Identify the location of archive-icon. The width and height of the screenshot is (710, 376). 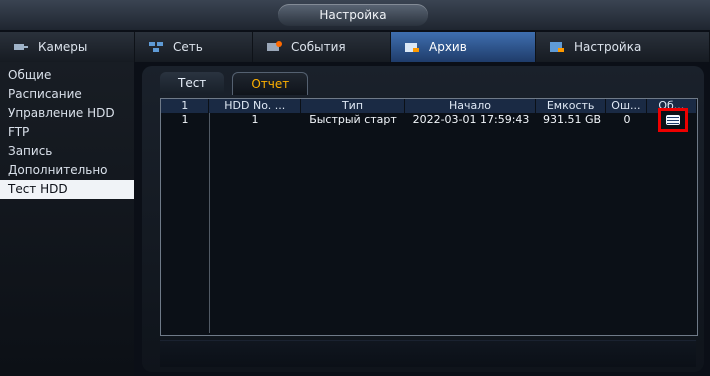
(412, 47).